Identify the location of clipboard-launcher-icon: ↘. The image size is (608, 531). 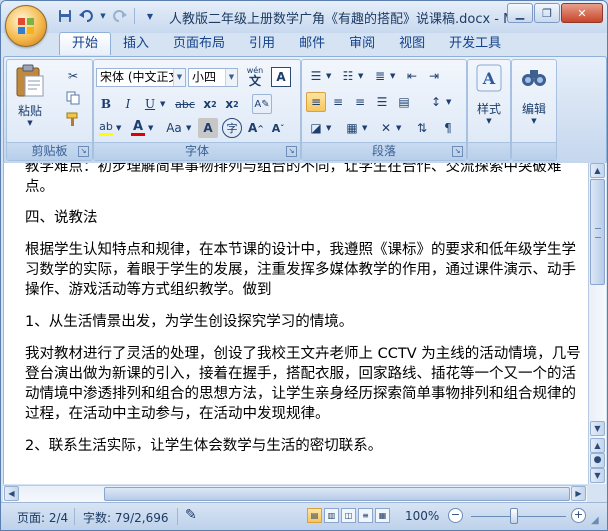
(83, 151).